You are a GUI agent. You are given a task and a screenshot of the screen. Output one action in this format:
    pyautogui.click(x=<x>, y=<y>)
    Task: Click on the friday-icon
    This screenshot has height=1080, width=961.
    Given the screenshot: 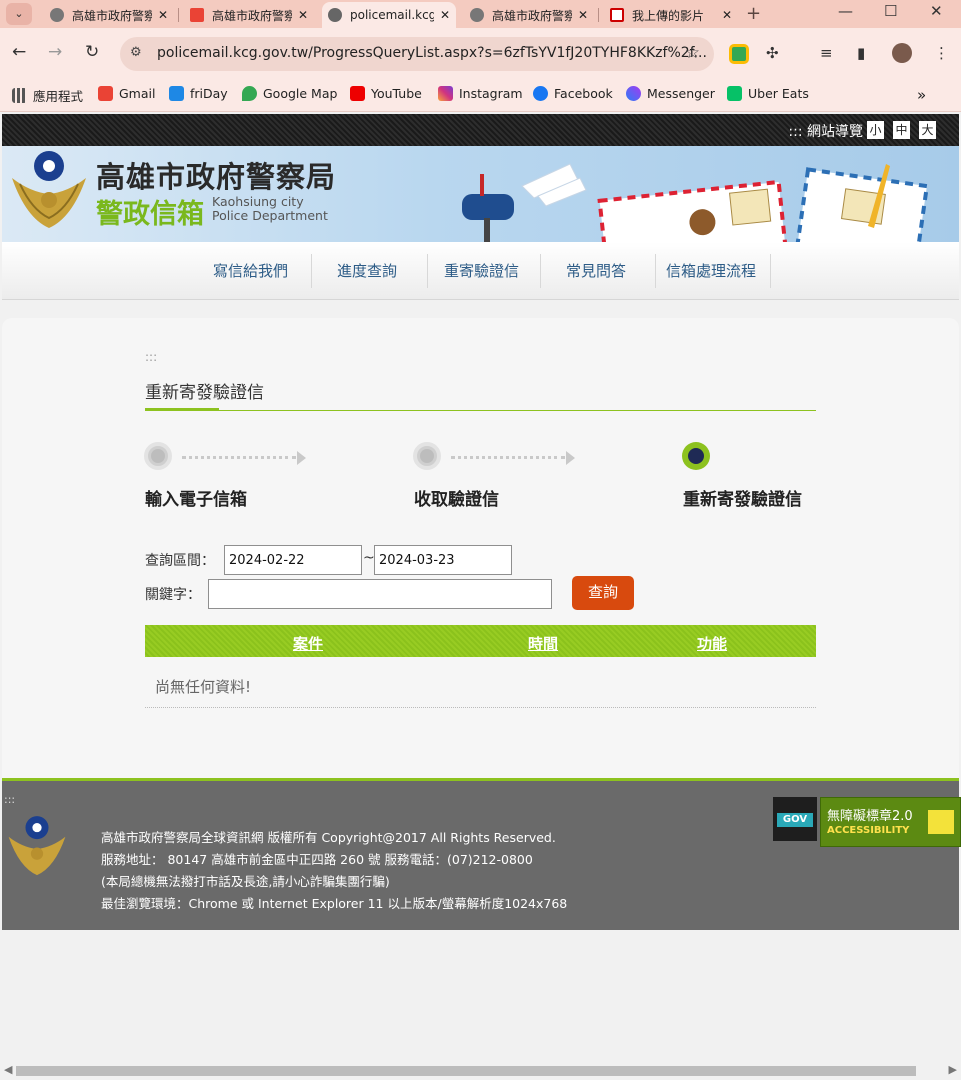 What is the action you would take?
    pyautogui.click(x=176, y=93)
    